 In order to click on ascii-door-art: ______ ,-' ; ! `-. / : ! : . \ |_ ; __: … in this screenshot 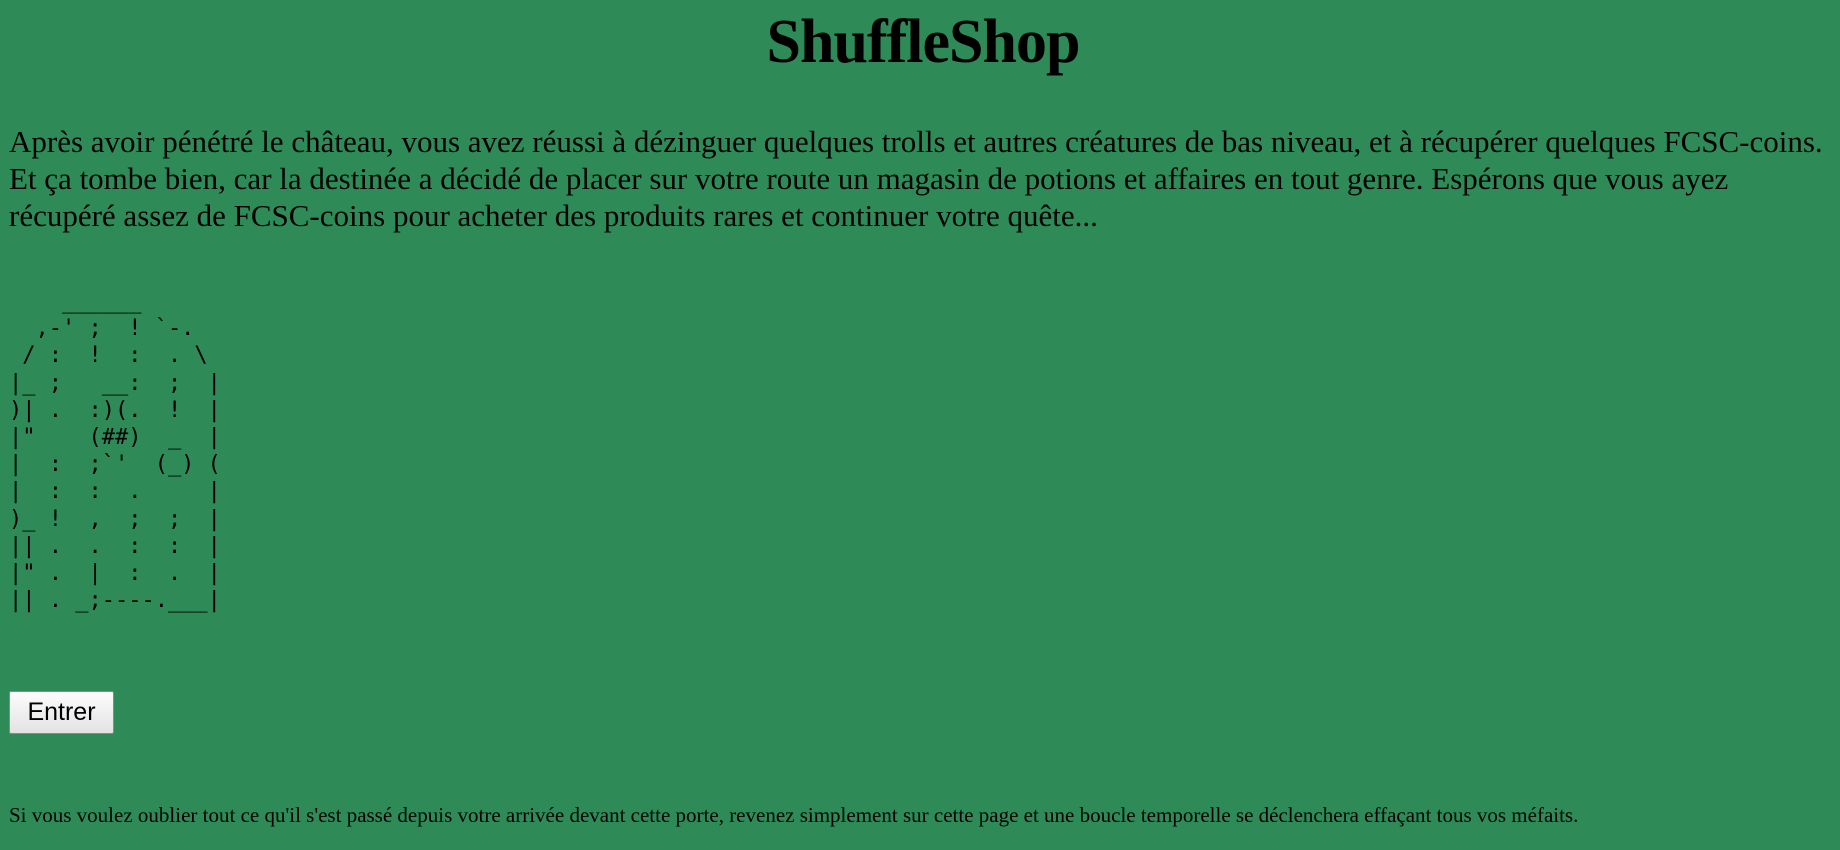, I will do `click(115, 451)`.